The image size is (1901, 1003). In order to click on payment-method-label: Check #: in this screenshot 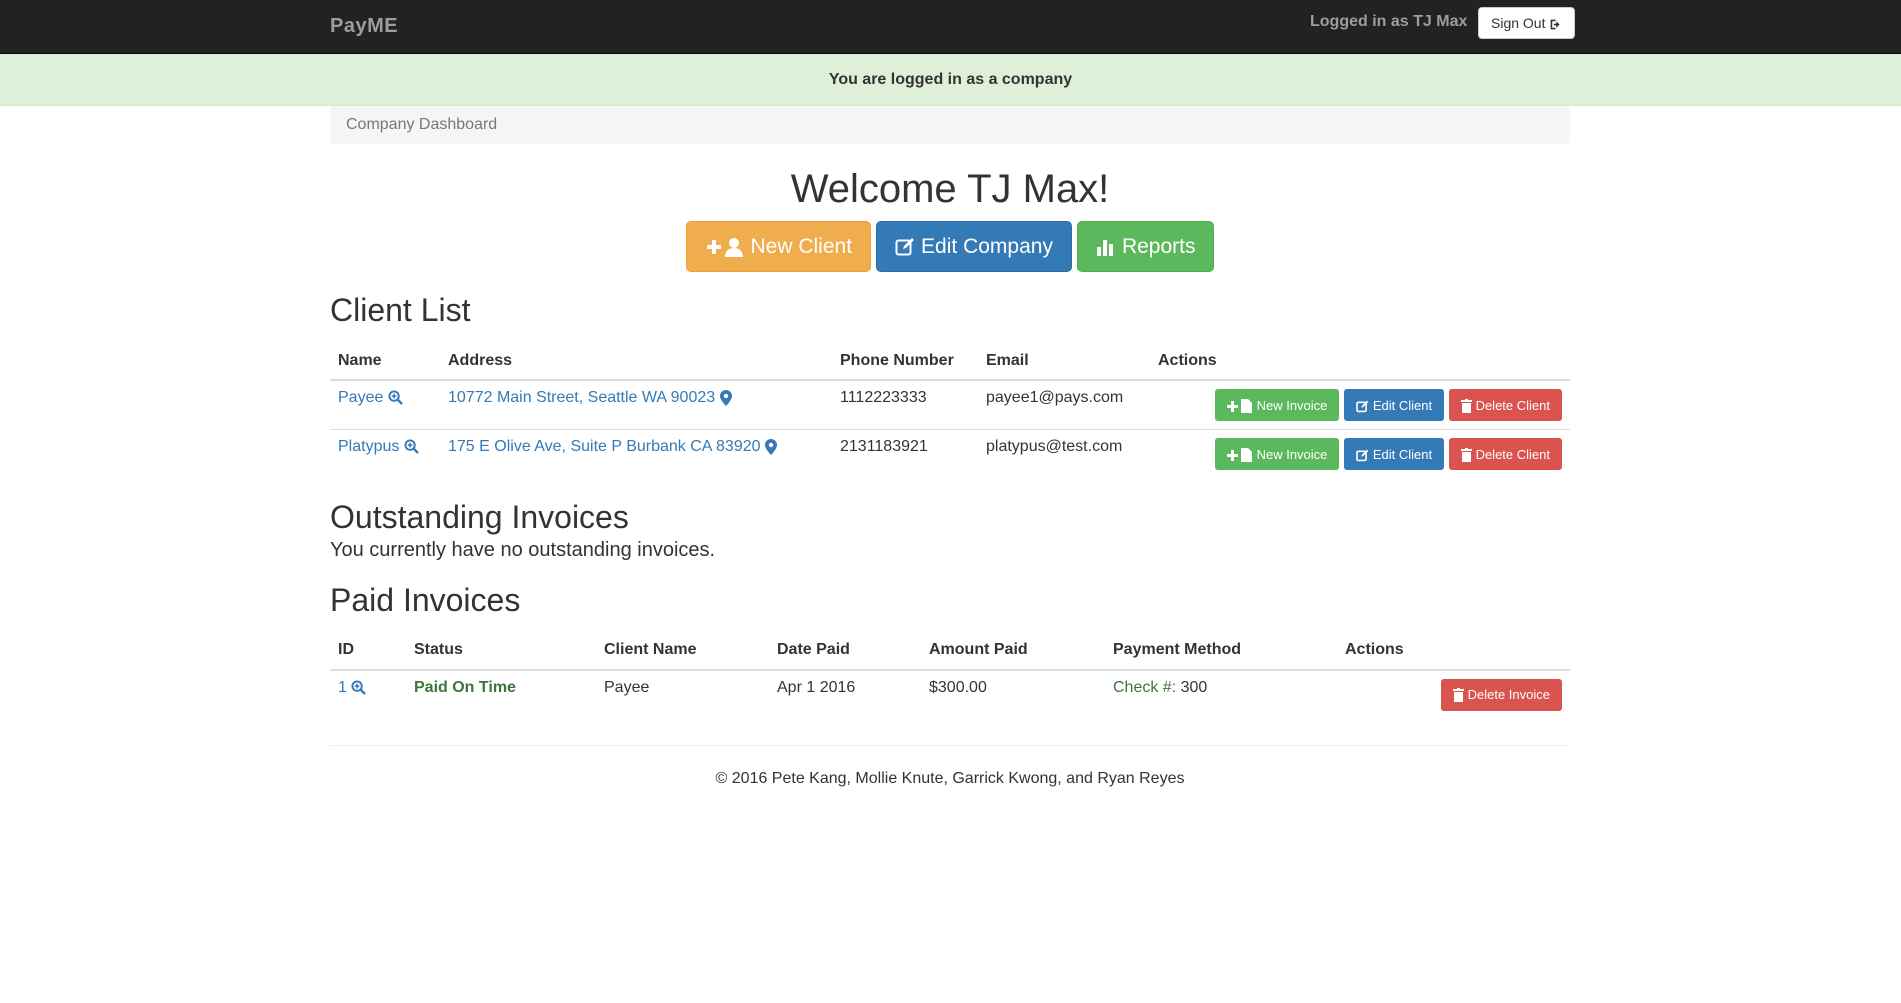, I will do `click(1145, 687)`.